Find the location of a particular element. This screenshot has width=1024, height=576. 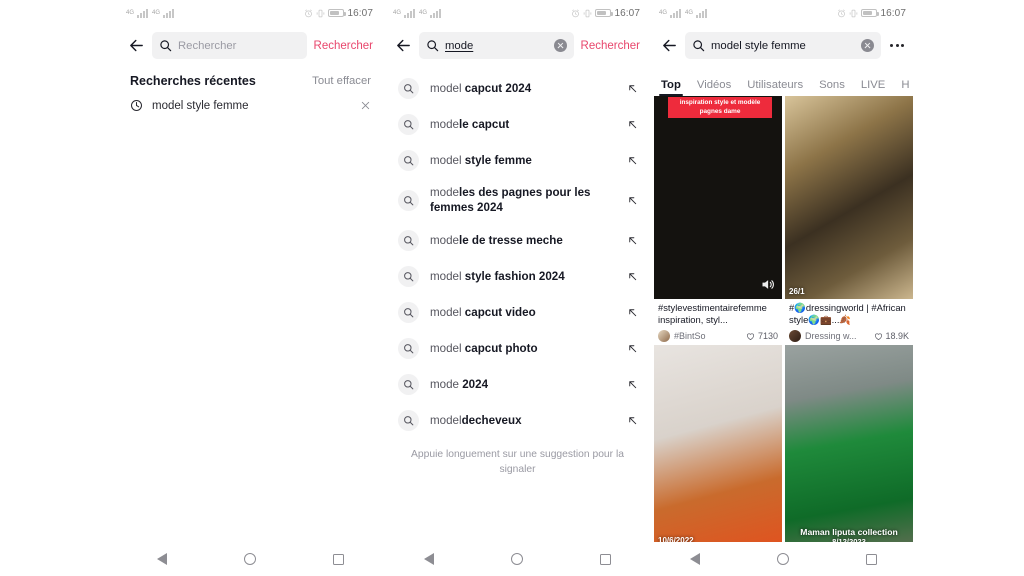

thumbnail-title-stamp: Maman liputa collection is located at coordinates (849, 532).